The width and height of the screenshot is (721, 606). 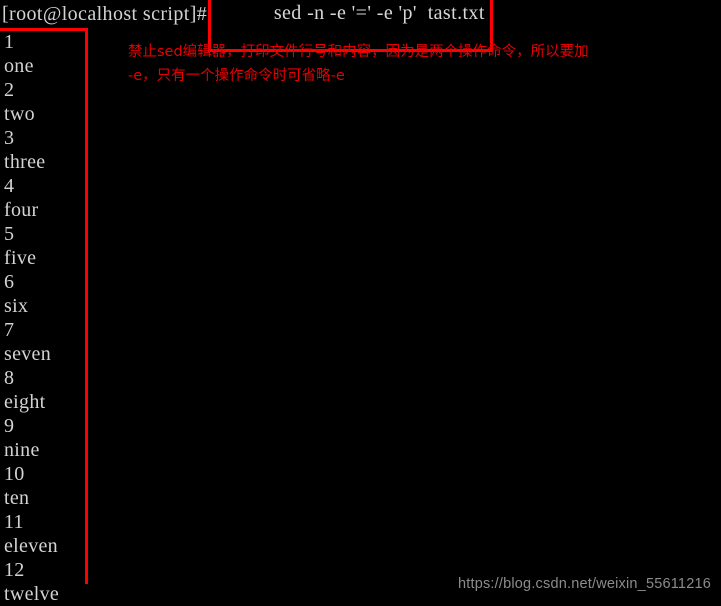 What do you see at coordinates (14, 570) in the screenshot?
I see `output-line: 12` at bounding box center [14, 570].